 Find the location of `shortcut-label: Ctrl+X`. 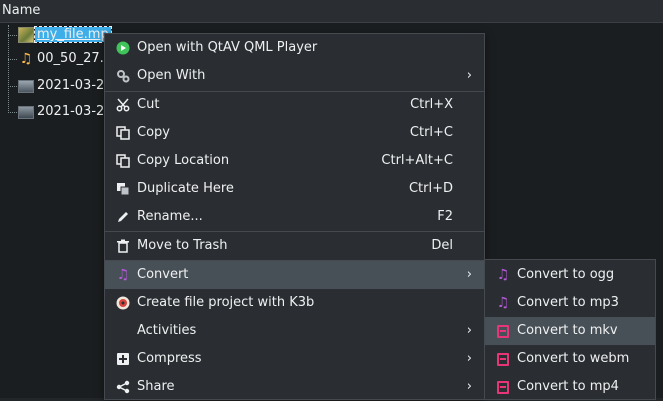

shortcut-label: Ctrl+X is located at coordinates (431, 104).